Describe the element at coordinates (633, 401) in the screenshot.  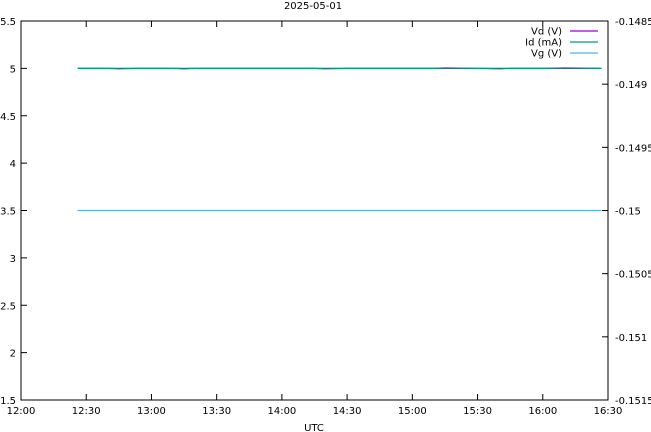
I see `y2-tick-label: -0.1515` at that location.